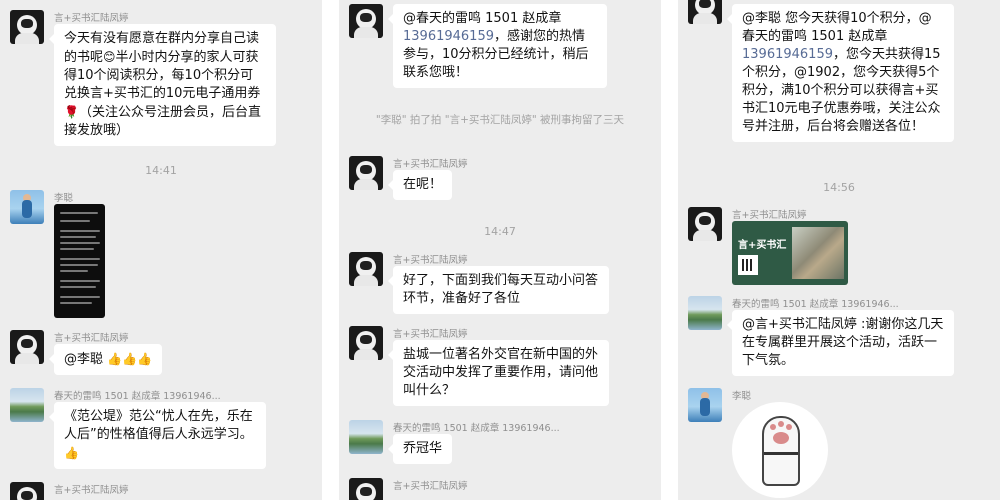  Describe the element at coordinates (500, 120) in the screenshot. I see `system-notice: "李聪" 拍了拍 "言+买书汇陆凤婷" 被刑事拘留了三天` at that location.